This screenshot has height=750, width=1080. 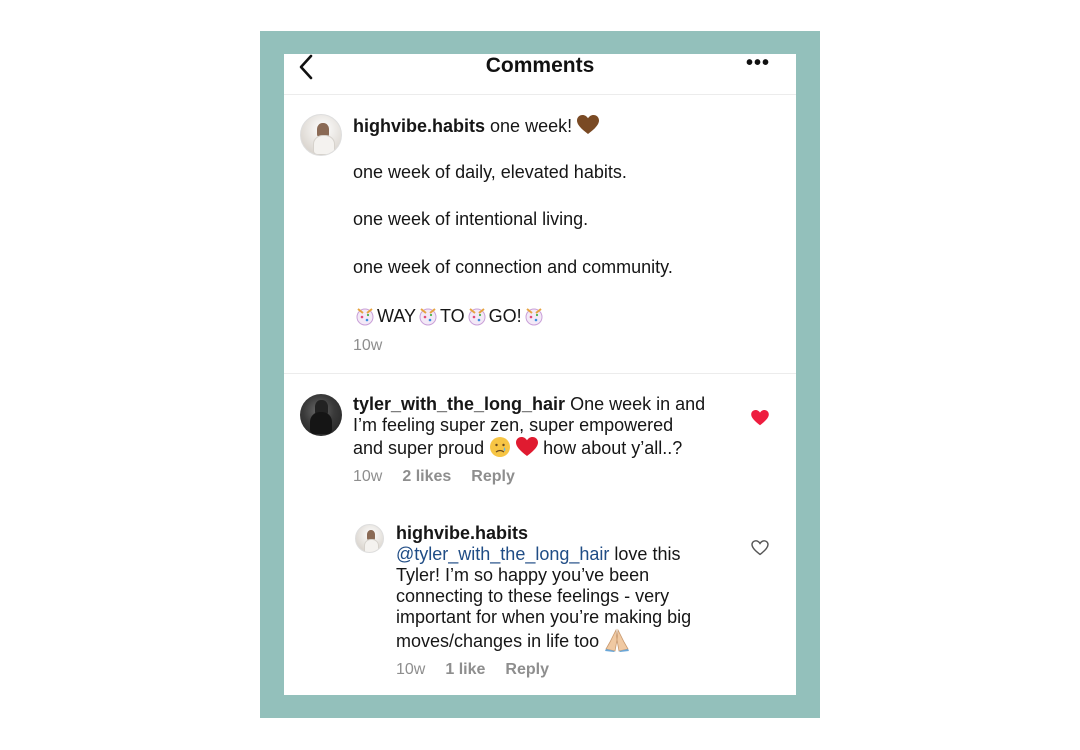 What do you see at coordinates (411, 669) in the screenshot?
I see `reply-timestamp: 10w` at bounding box center [411, 669].